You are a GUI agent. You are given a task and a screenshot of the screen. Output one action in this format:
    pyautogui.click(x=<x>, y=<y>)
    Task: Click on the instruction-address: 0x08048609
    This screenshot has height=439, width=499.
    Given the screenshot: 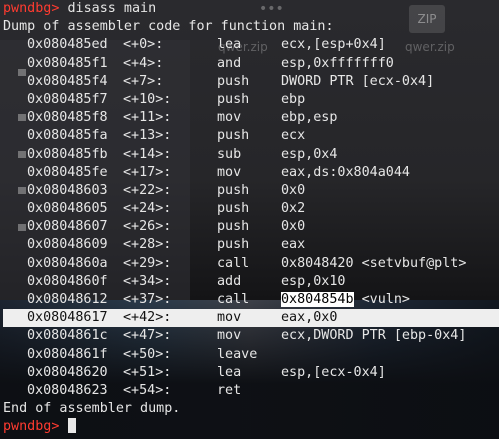 What is the action you would take?
    pyautogui.click(x=67, y=245)
    